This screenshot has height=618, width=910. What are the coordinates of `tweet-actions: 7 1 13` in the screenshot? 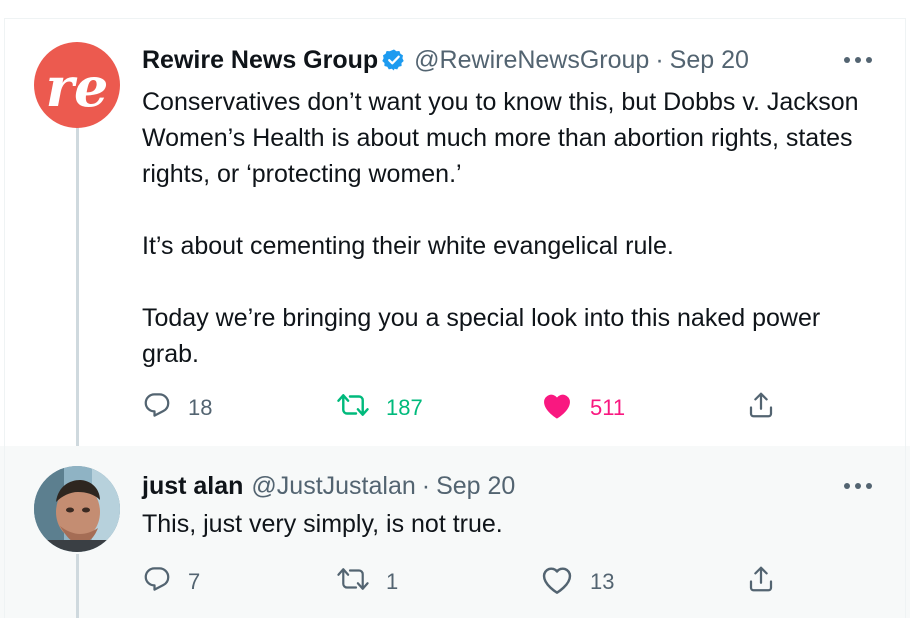 It's located at (512, 582).